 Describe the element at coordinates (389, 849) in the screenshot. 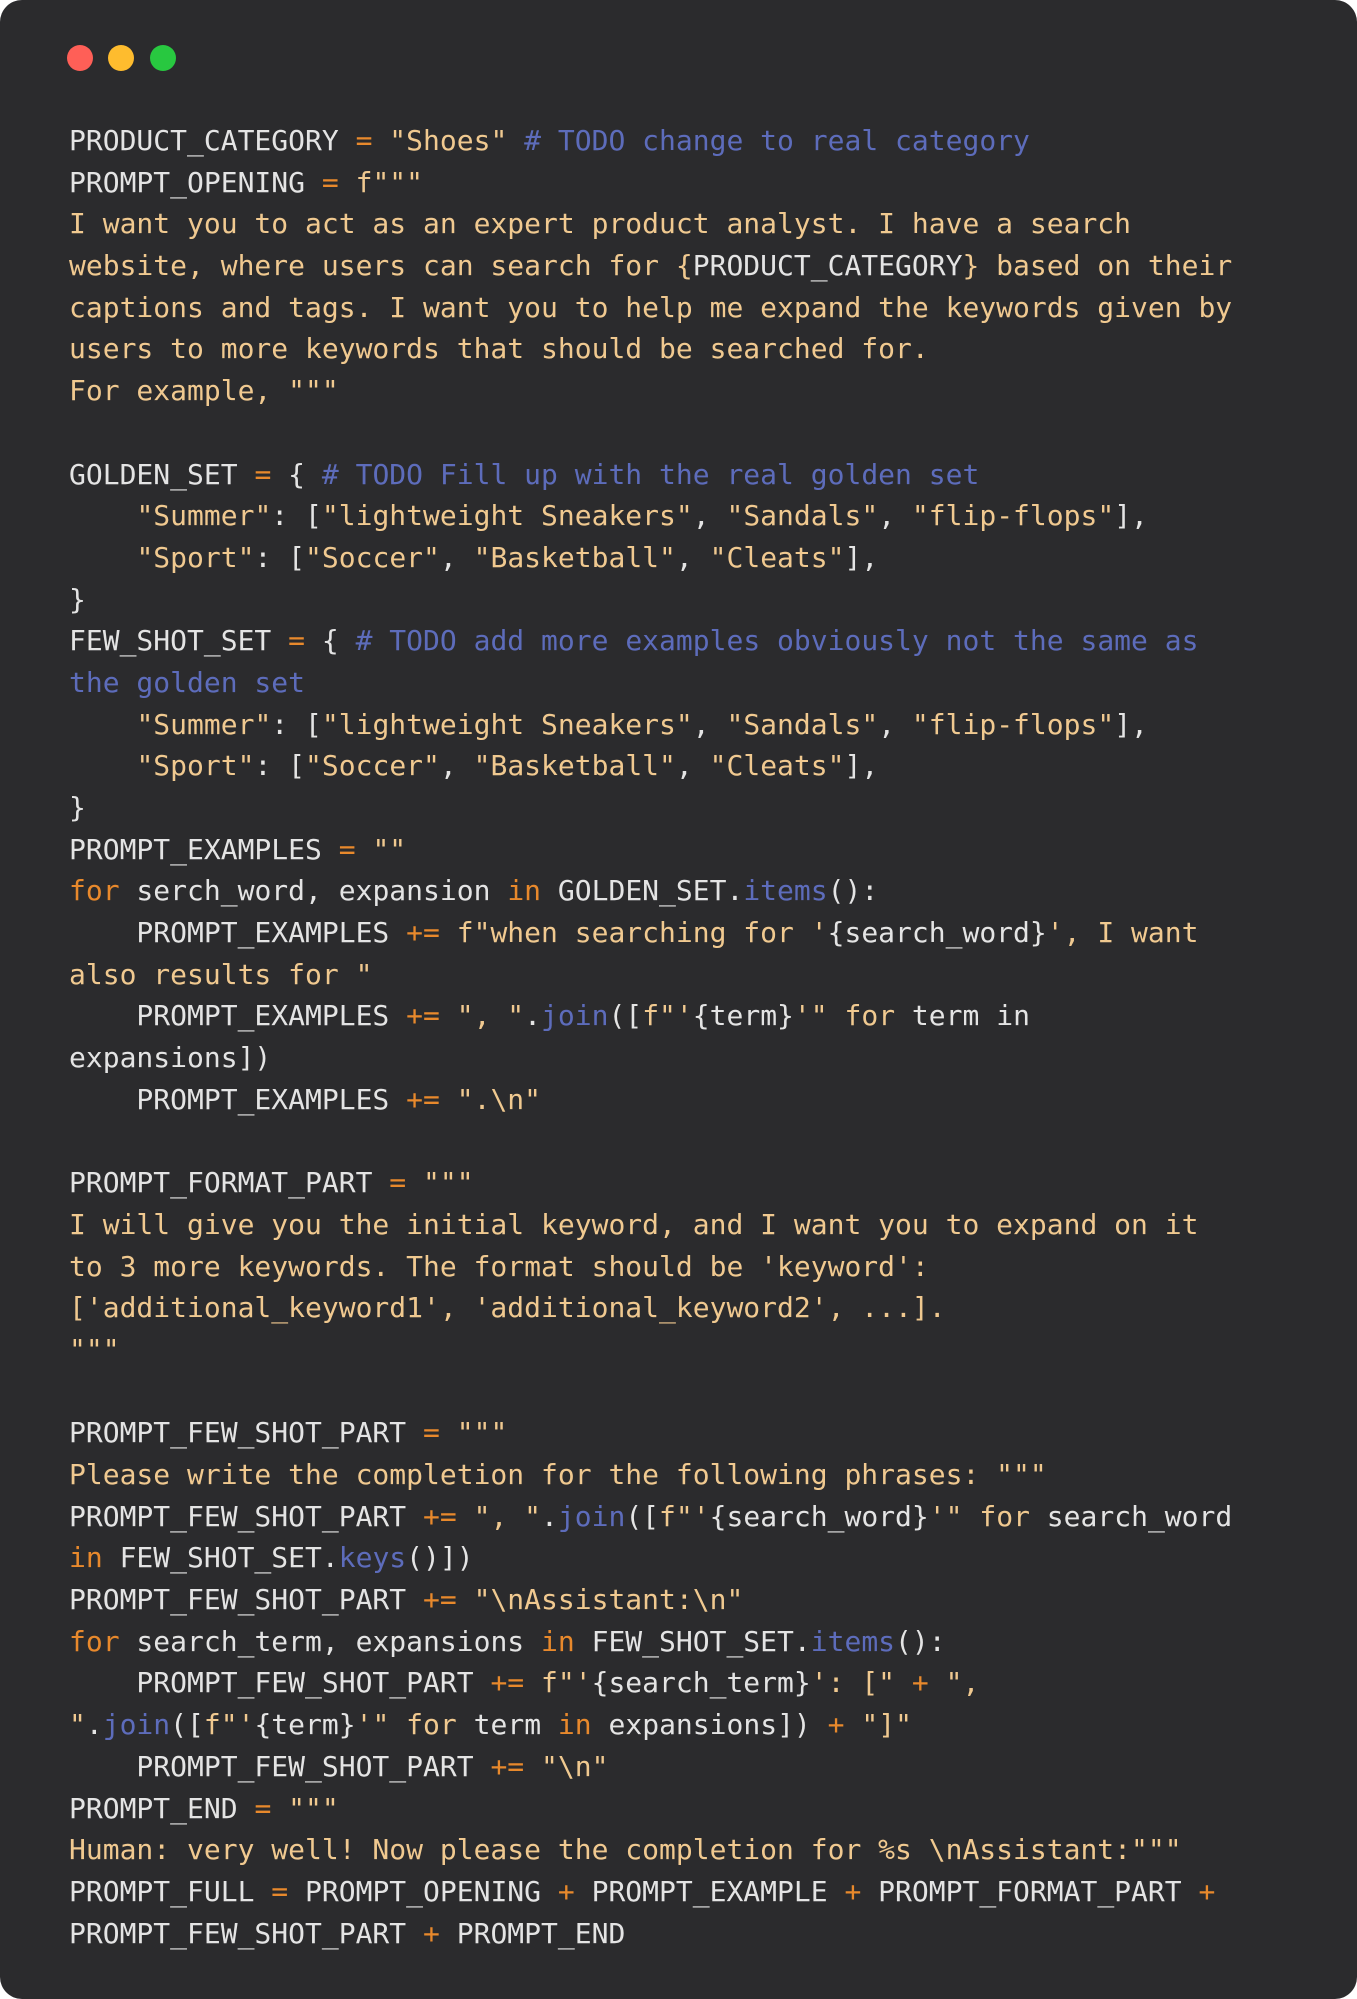

I see `code-token-str: ""` at that location.